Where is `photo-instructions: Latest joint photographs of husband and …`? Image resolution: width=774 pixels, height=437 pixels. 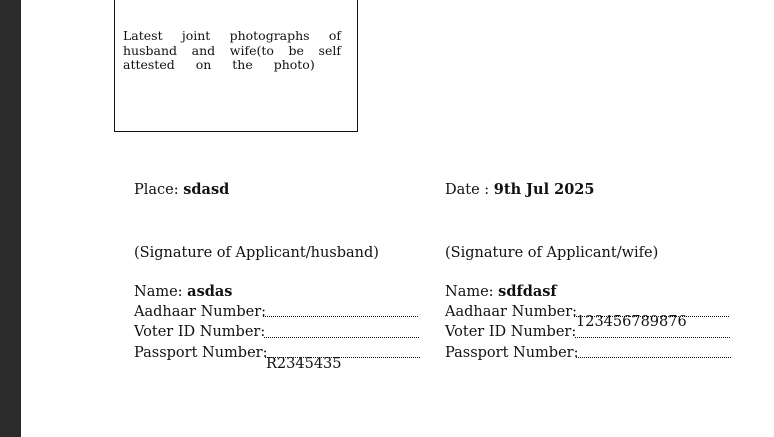 photo-instructions: Latest joint photographs of husband and … is located at coordinates (232, 50).